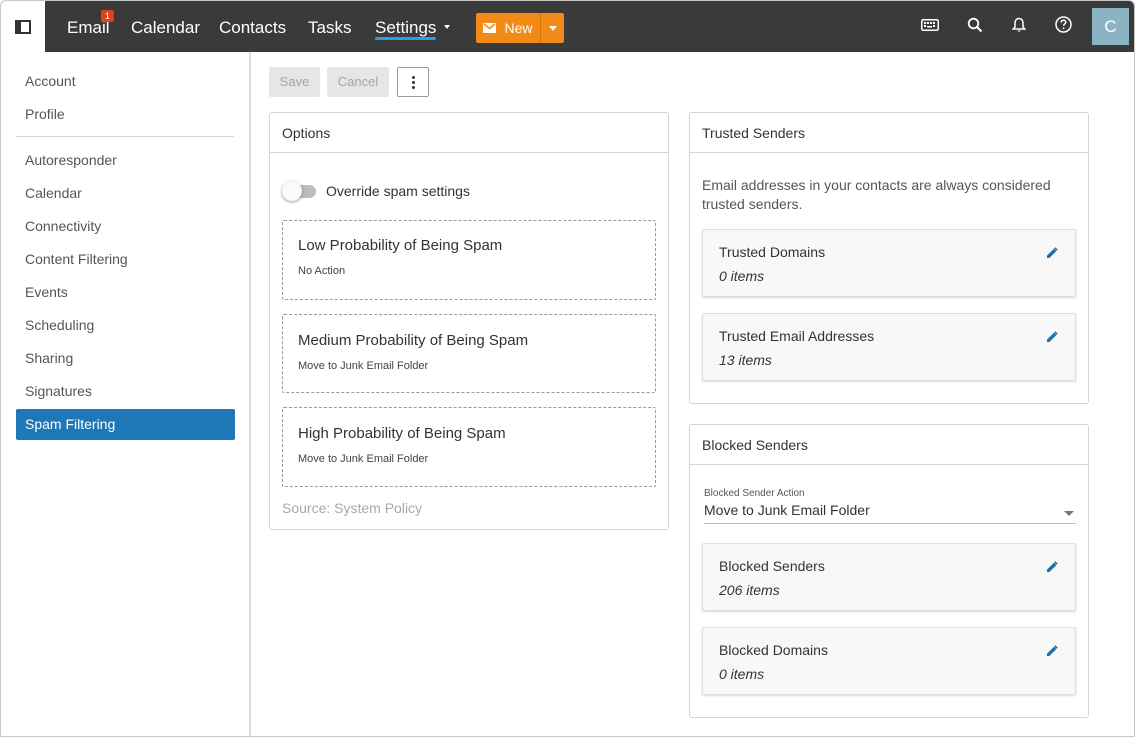 This screenshot has height=737, width=1135. Describe the element at coordinates (413, 340) in the screenshot. I see `spam-level-title: Medium Probability of Being Spam` at that location.